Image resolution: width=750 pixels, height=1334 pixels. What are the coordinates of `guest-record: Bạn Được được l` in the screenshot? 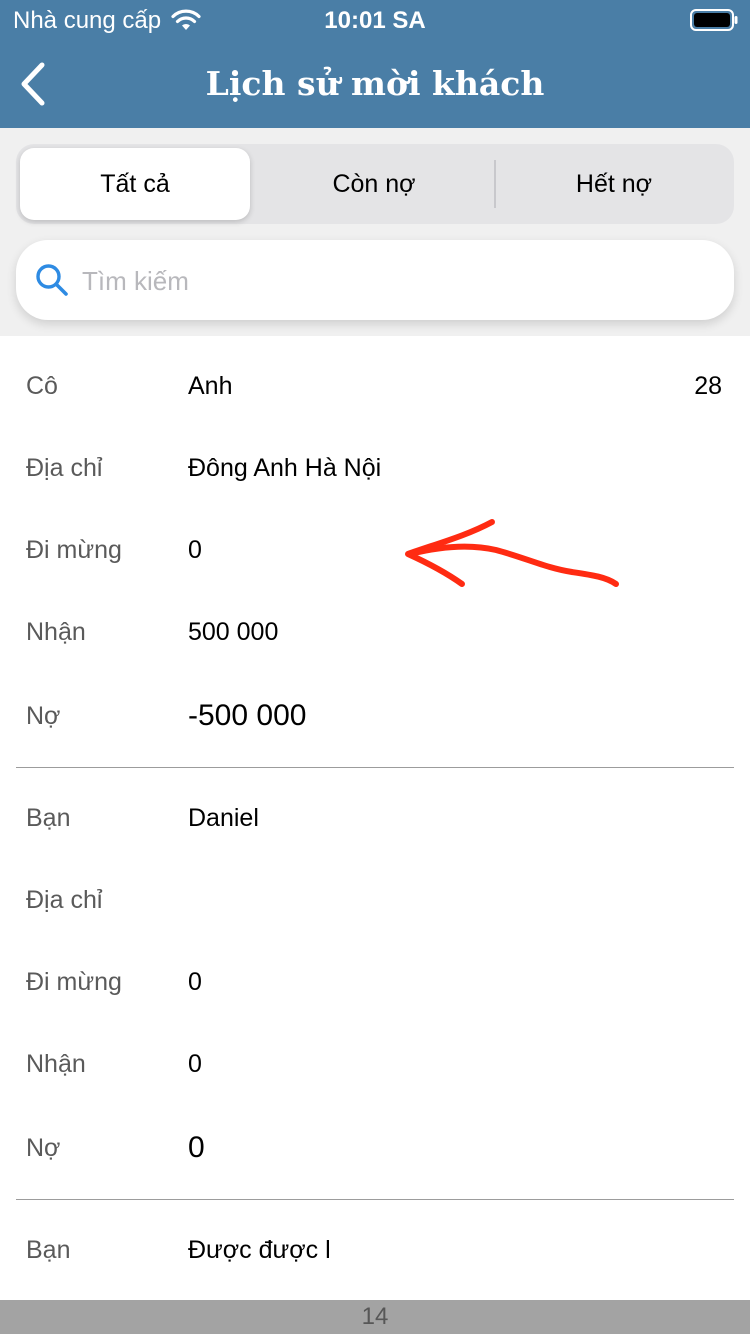 It's located at (375, 1250).